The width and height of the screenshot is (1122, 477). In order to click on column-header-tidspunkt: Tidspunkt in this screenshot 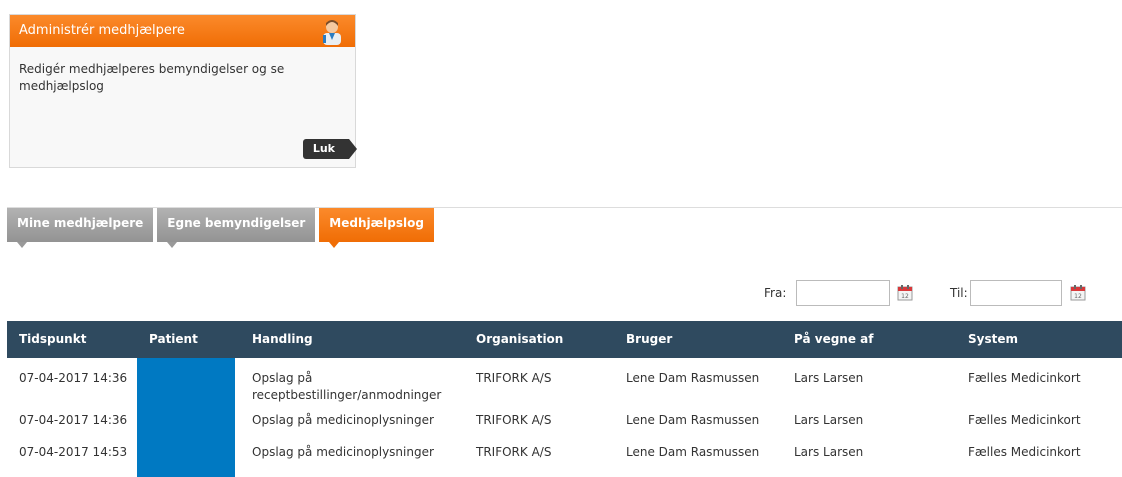, I will do `click(53, 339)`.